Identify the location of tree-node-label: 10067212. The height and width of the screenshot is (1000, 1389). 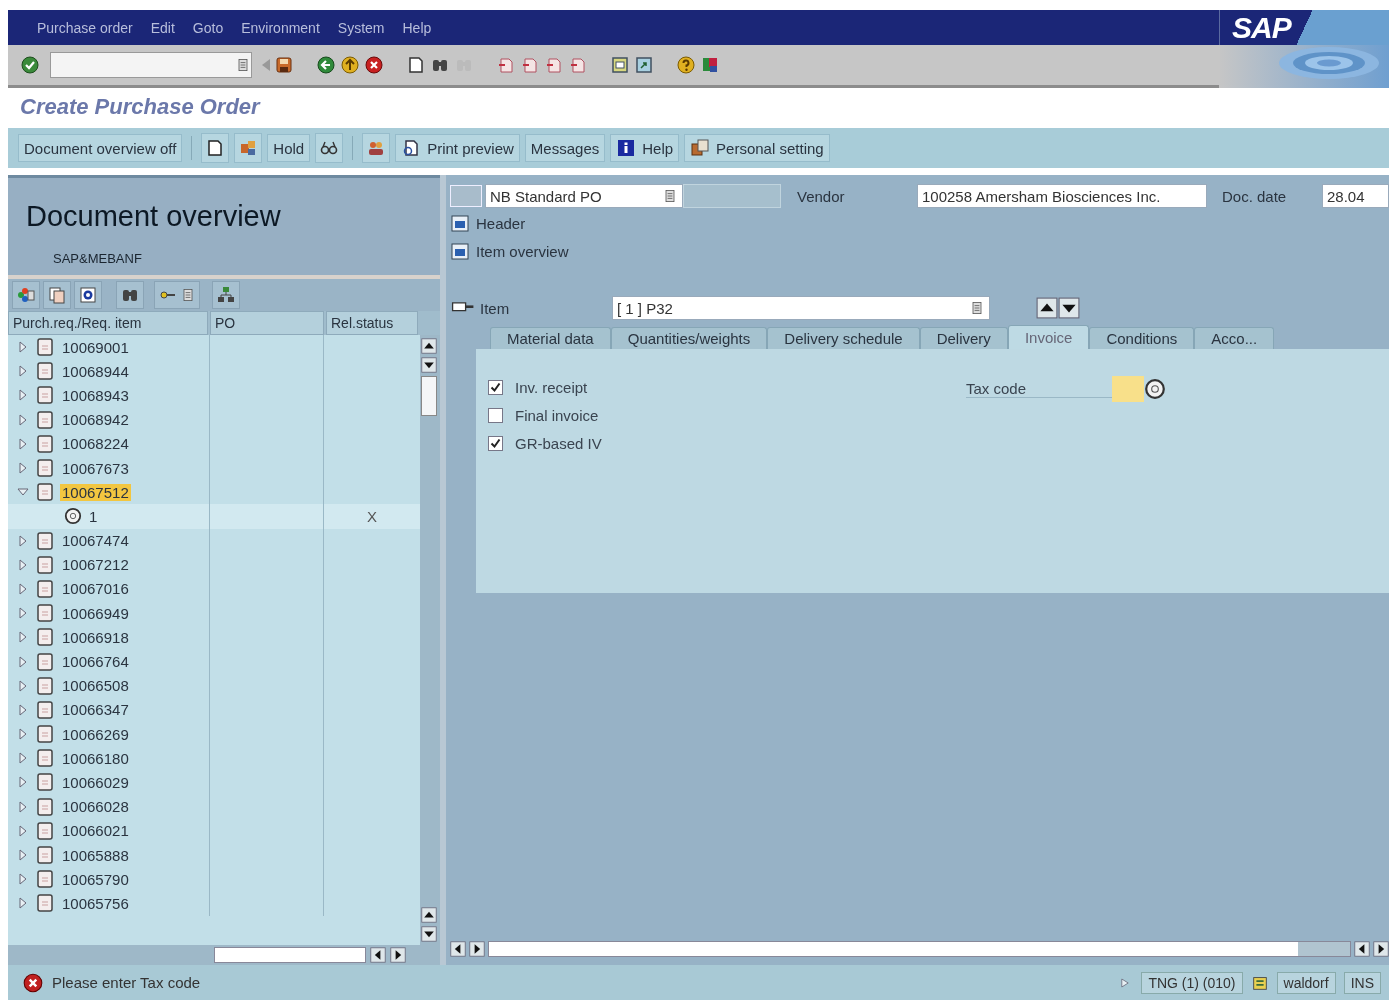
(95, 565).